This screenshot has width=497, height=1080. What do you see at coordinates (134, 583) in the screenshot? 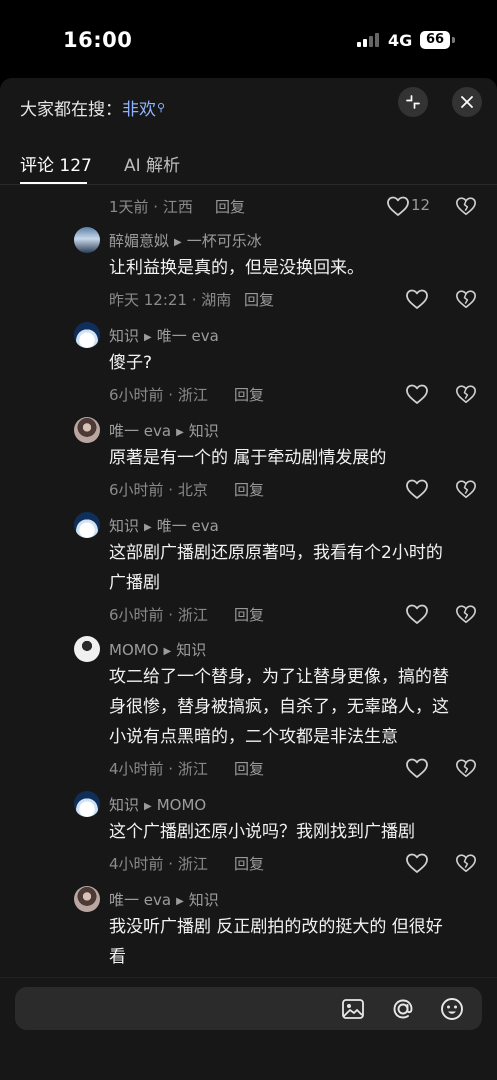
I see `comment-text: 广播剧` at bounding box center [134, 583].